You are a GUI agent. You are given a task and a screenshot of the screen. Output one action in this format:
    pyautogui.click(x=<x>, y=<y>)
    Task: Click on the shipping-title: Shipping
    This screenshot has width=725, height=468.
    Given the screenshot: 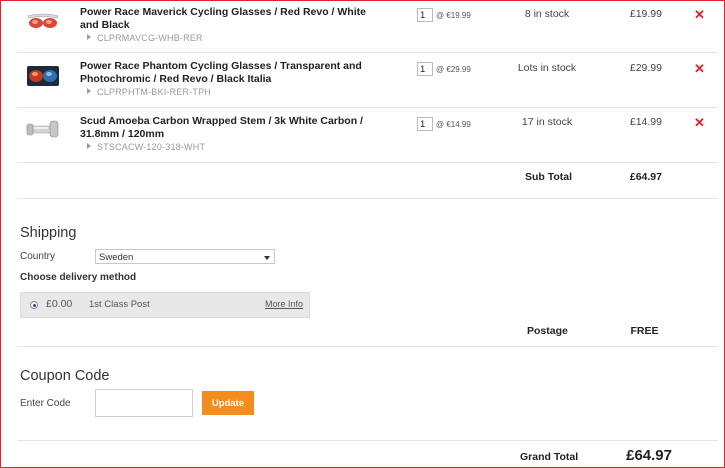 What is the action you would take?
    pyautogui.click(x=48, y=233)
    